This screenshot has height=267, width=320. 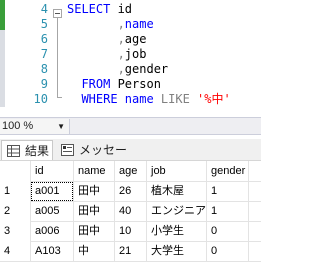 I want to click on zoom-value: 100 %, so click(x=18, y=126).